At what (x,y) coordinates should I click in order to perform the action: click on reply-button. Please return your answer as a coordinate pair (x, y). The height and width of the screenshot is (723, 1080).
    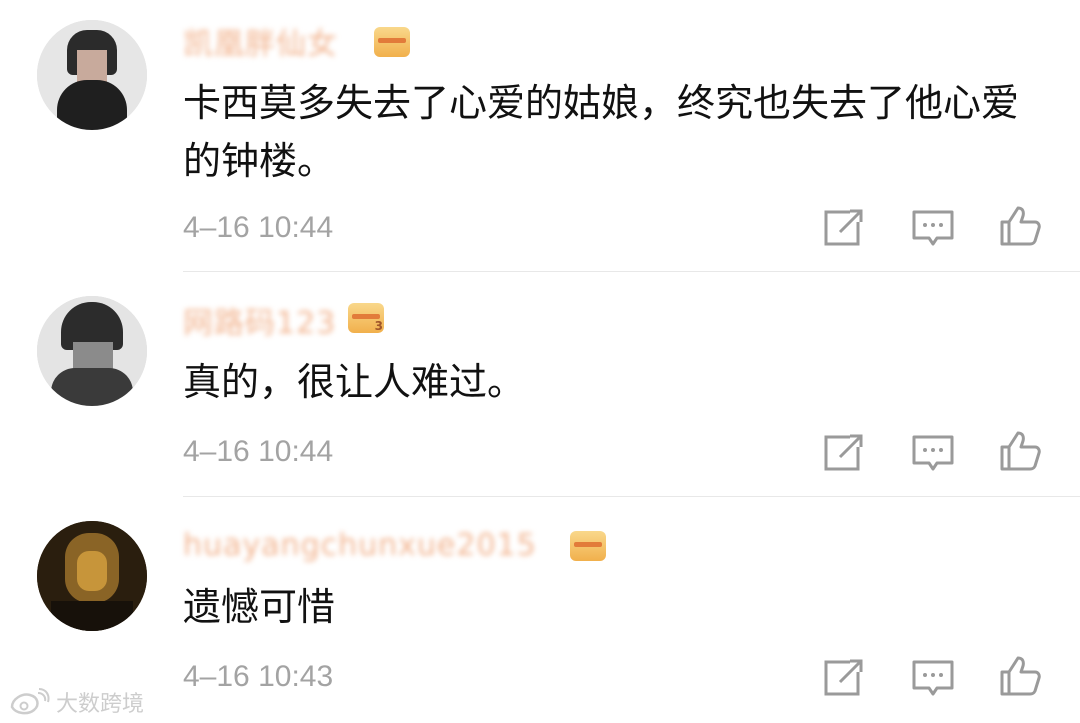
    Looking at the image, I should click on (933, 678).